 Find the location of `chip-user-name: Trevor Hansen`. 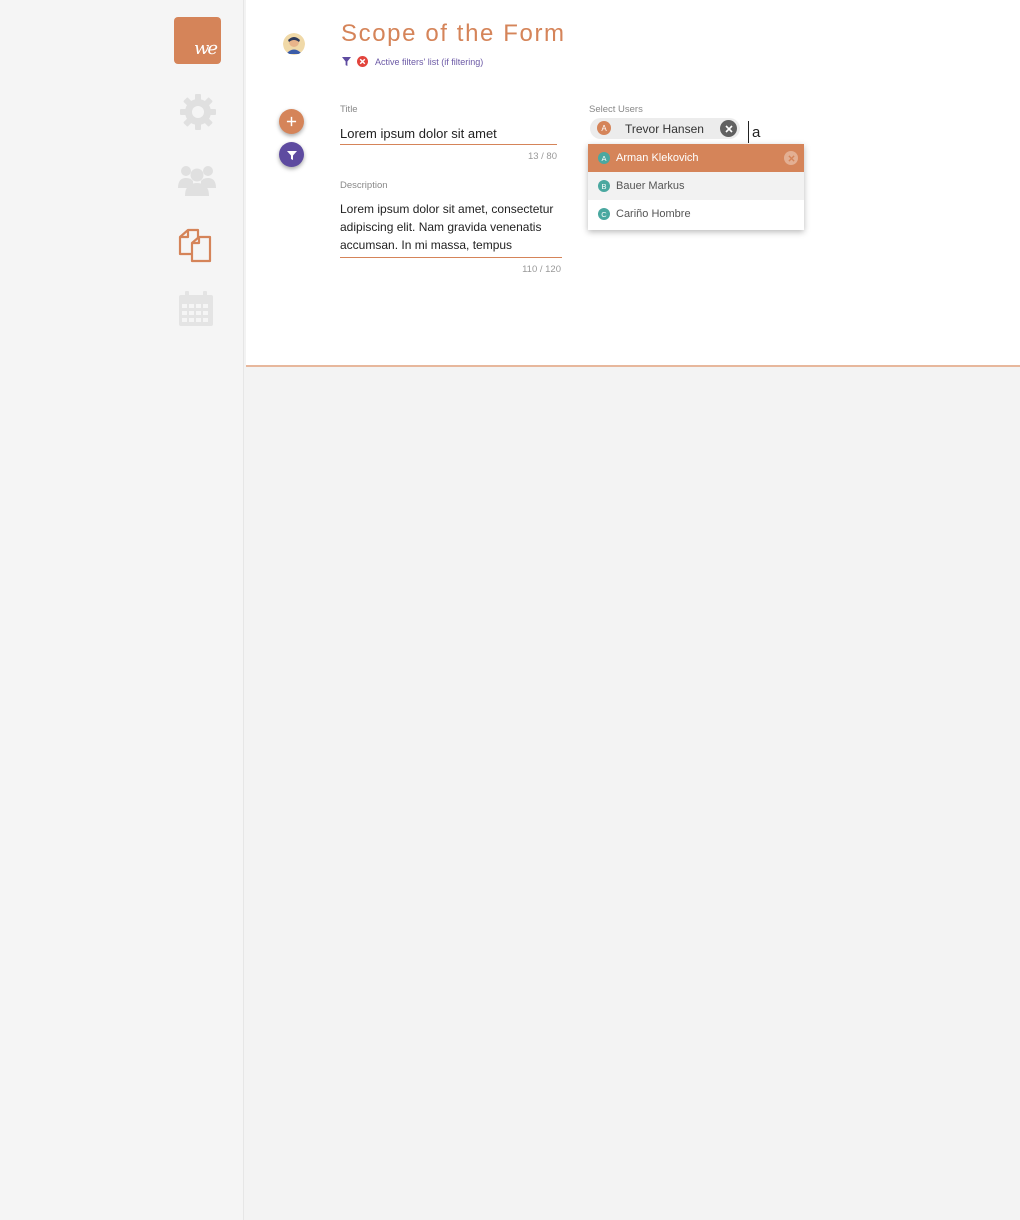

chip-user-name: Trevor Hansen is located at coordinates (664, 129).